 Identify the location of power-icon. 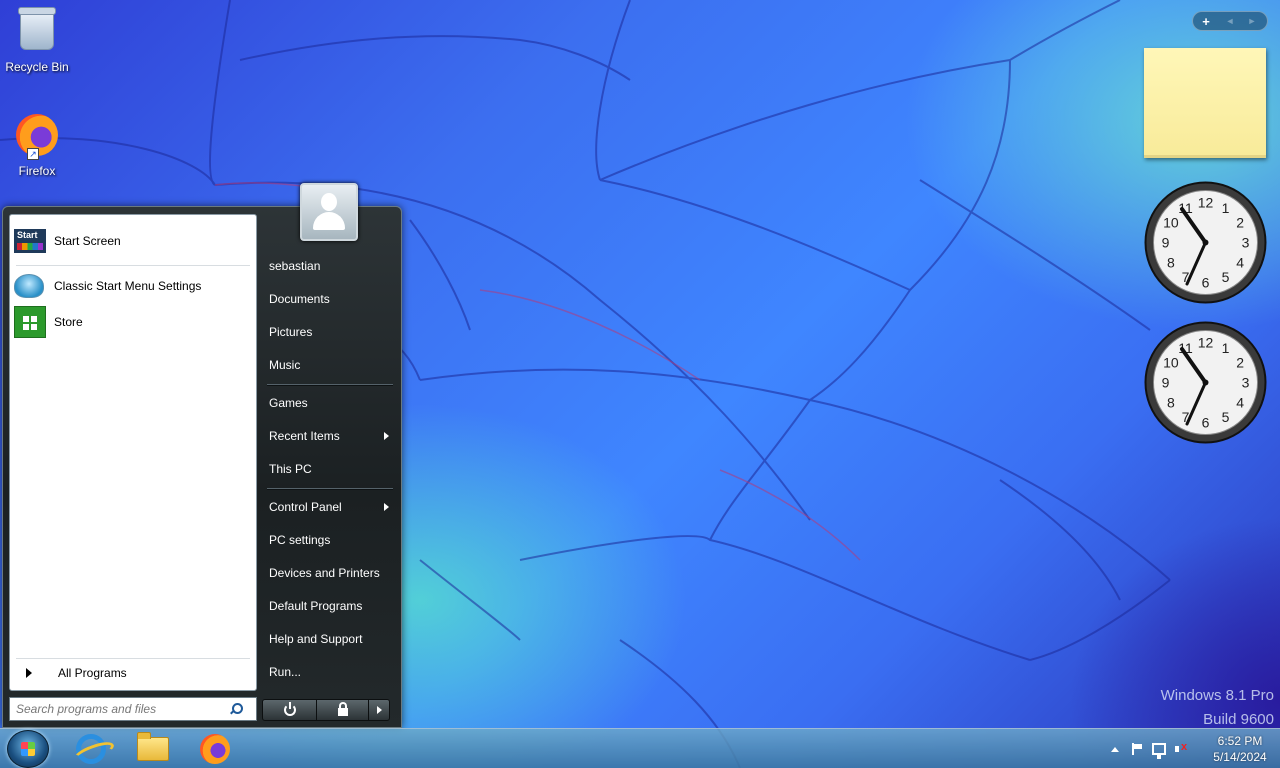
(289, 709).